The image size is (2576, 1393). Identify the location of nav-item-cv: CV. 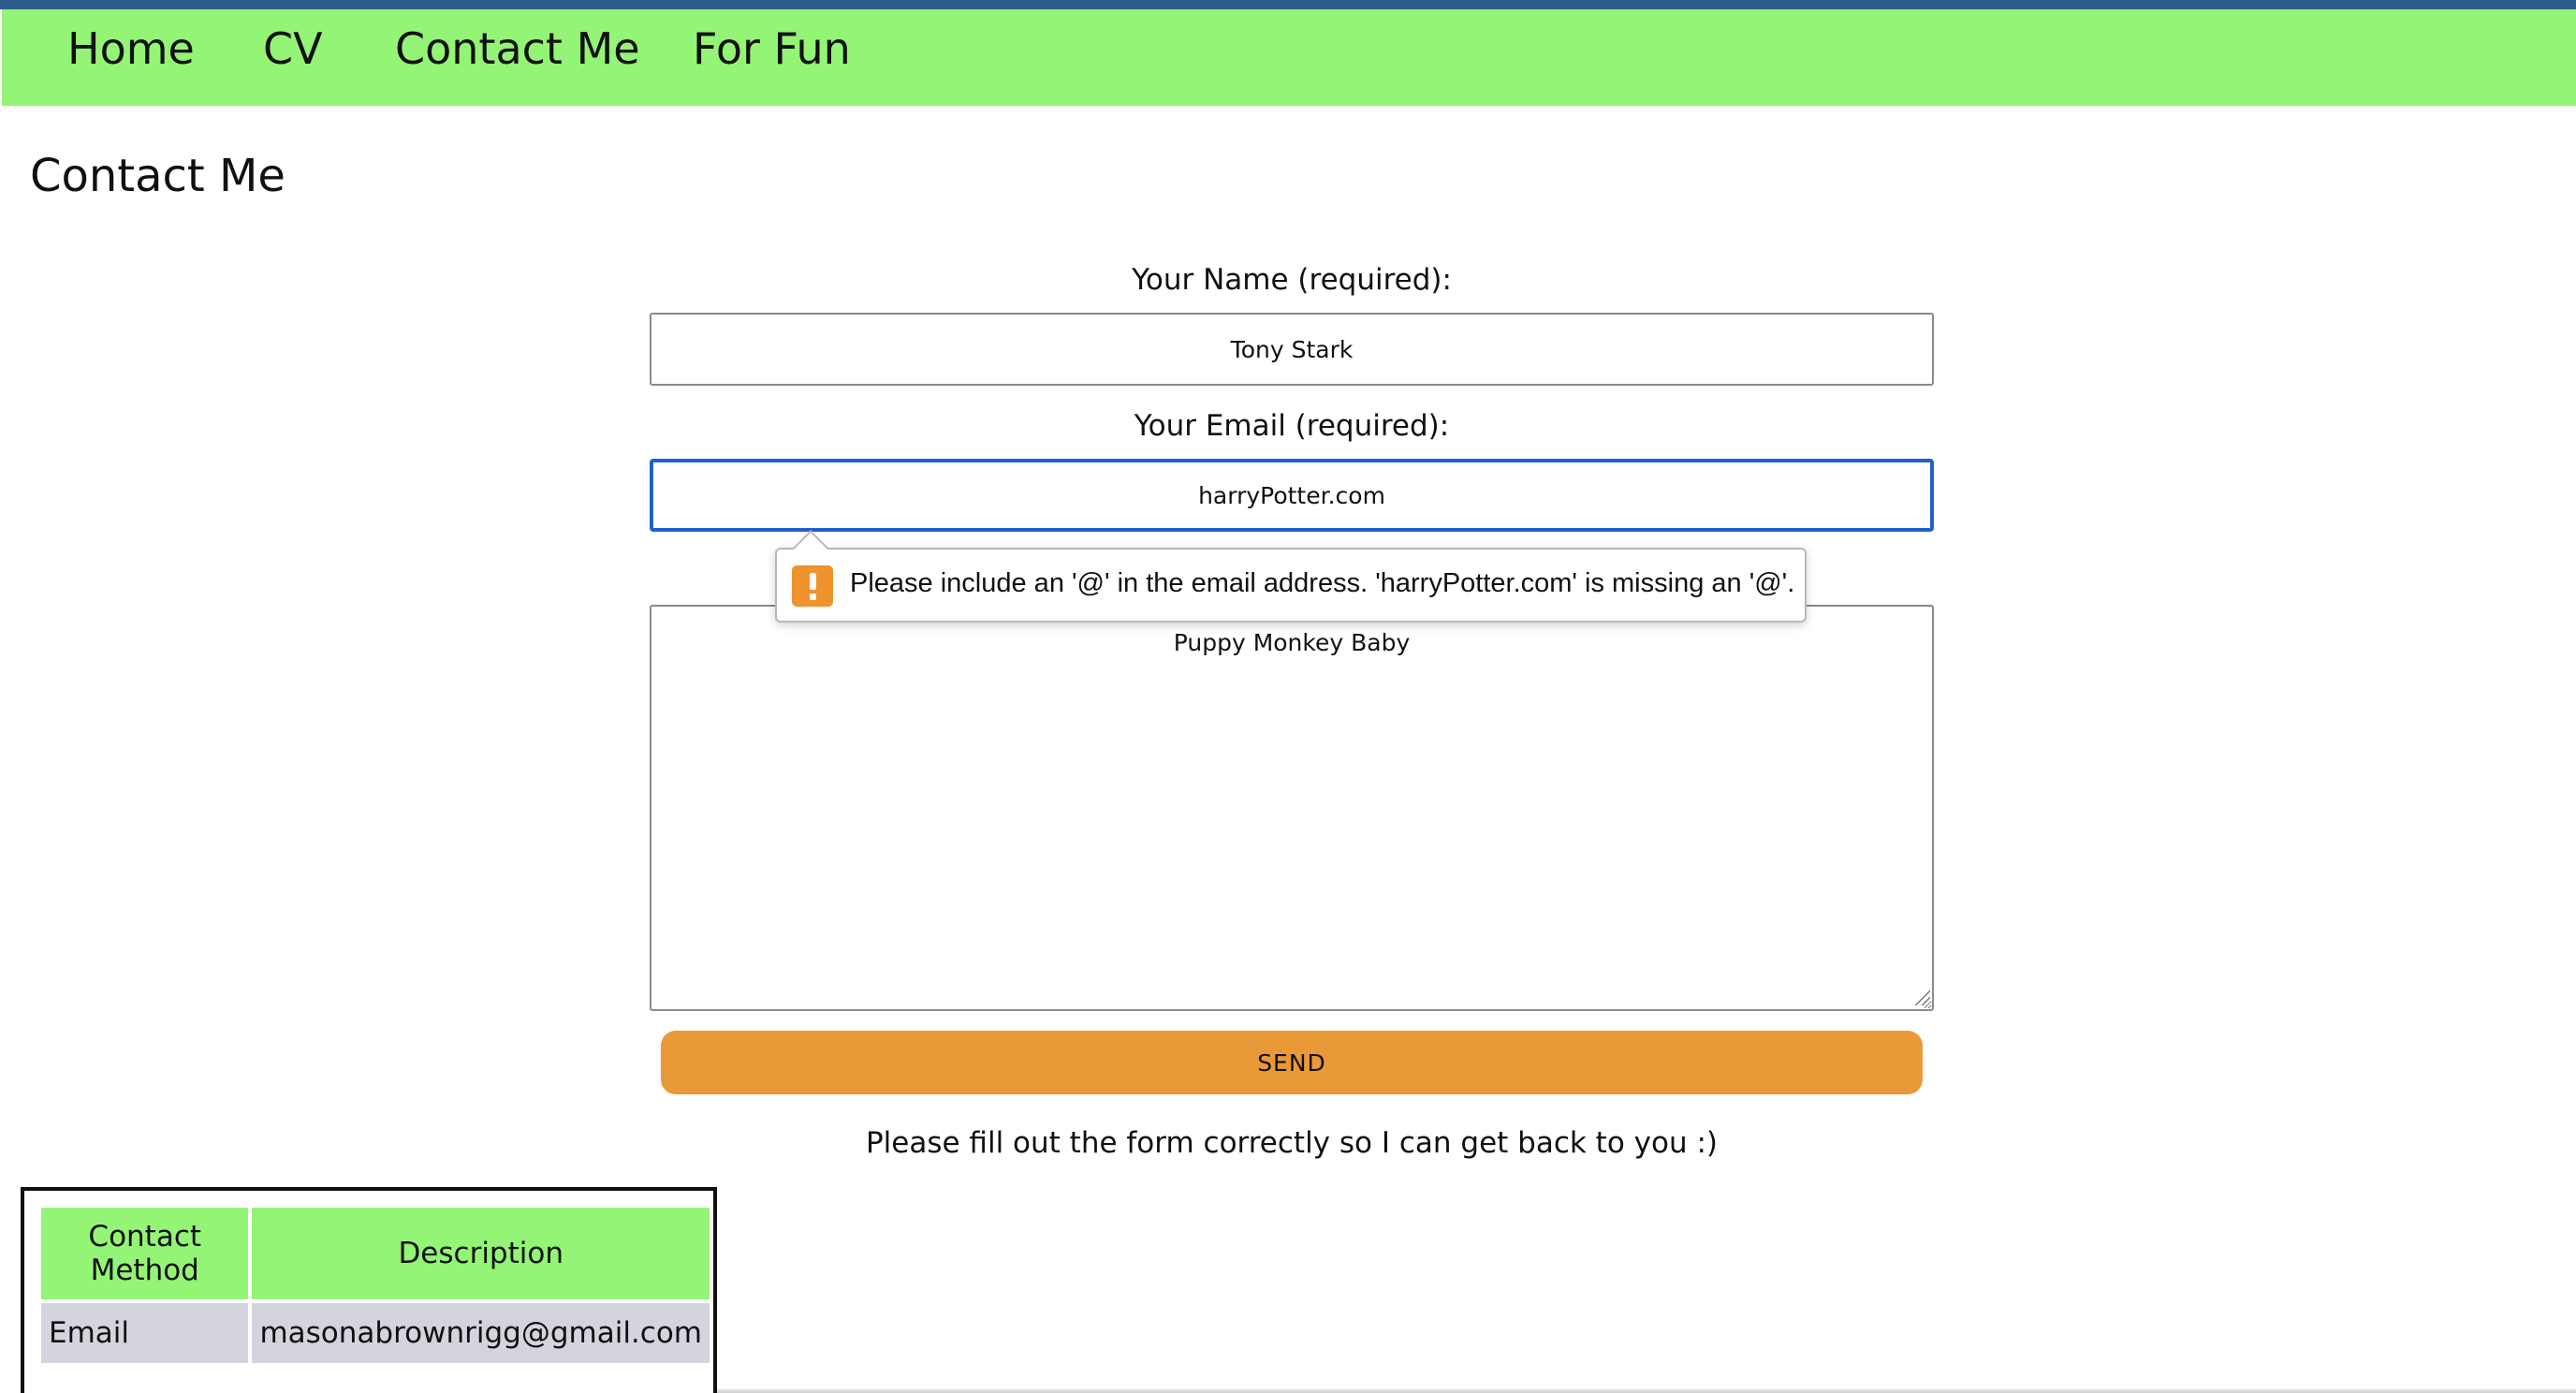
(293, 49).